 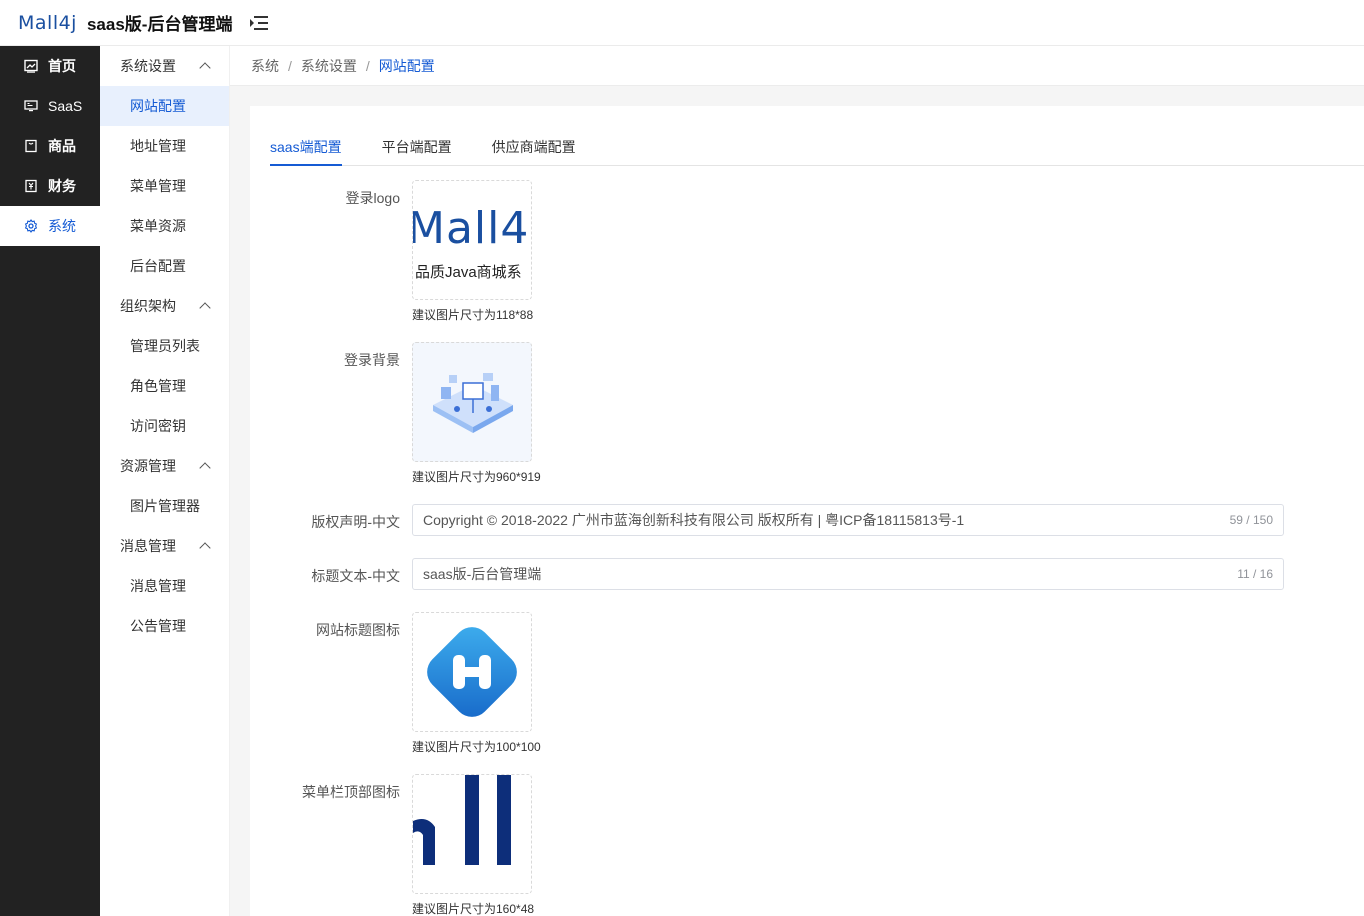 I want to click on menu-logo-upload, so click(x=472, y=834).